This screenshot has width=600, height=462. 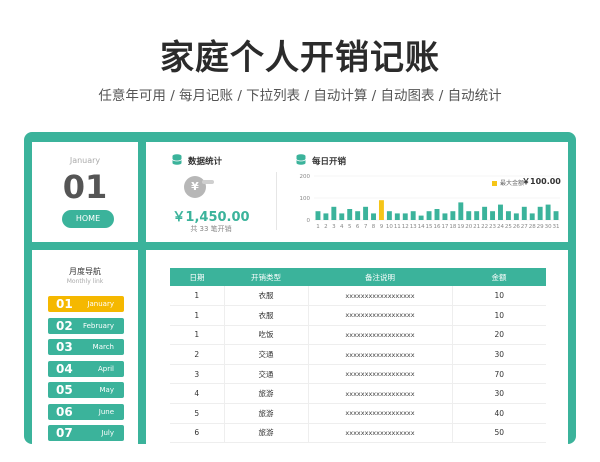 I want to click on x-tick-label: 23, so click(x=492, y=227).